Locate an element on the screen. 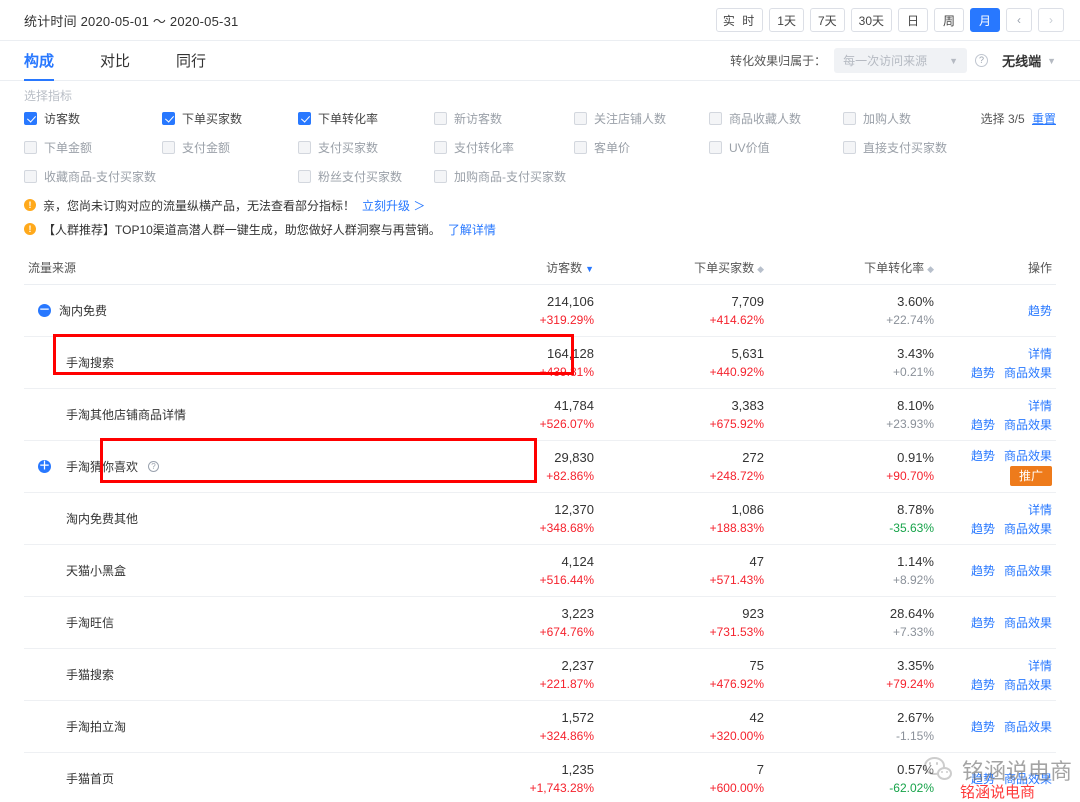 The height and width of the screenshot is (802, 1080). visitors-delta: +1,743.28% is located at coordinates (561, 787).